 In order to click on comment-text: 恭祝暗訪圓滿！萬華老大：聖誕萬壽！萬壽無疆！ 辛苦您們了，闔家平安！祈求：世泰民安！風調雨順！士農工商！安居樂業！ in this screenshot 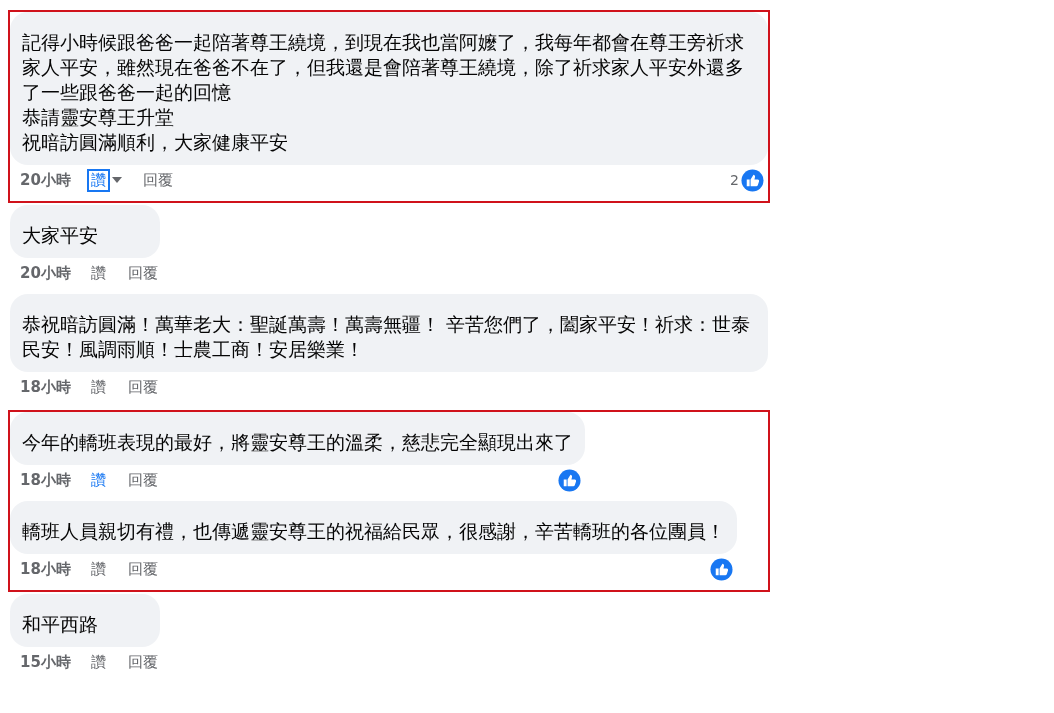, I will do `click(386, 337)`.